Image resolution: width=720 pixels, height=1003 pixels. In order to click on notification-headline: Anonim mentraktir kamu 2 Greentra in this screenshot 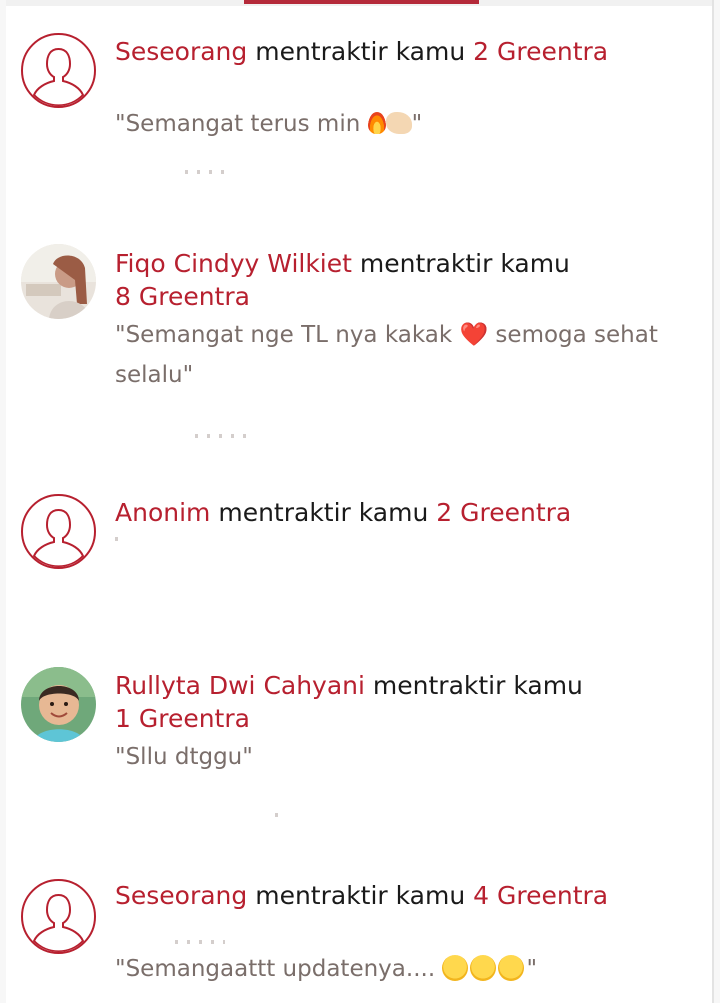, I will do `click(400, 512)`.